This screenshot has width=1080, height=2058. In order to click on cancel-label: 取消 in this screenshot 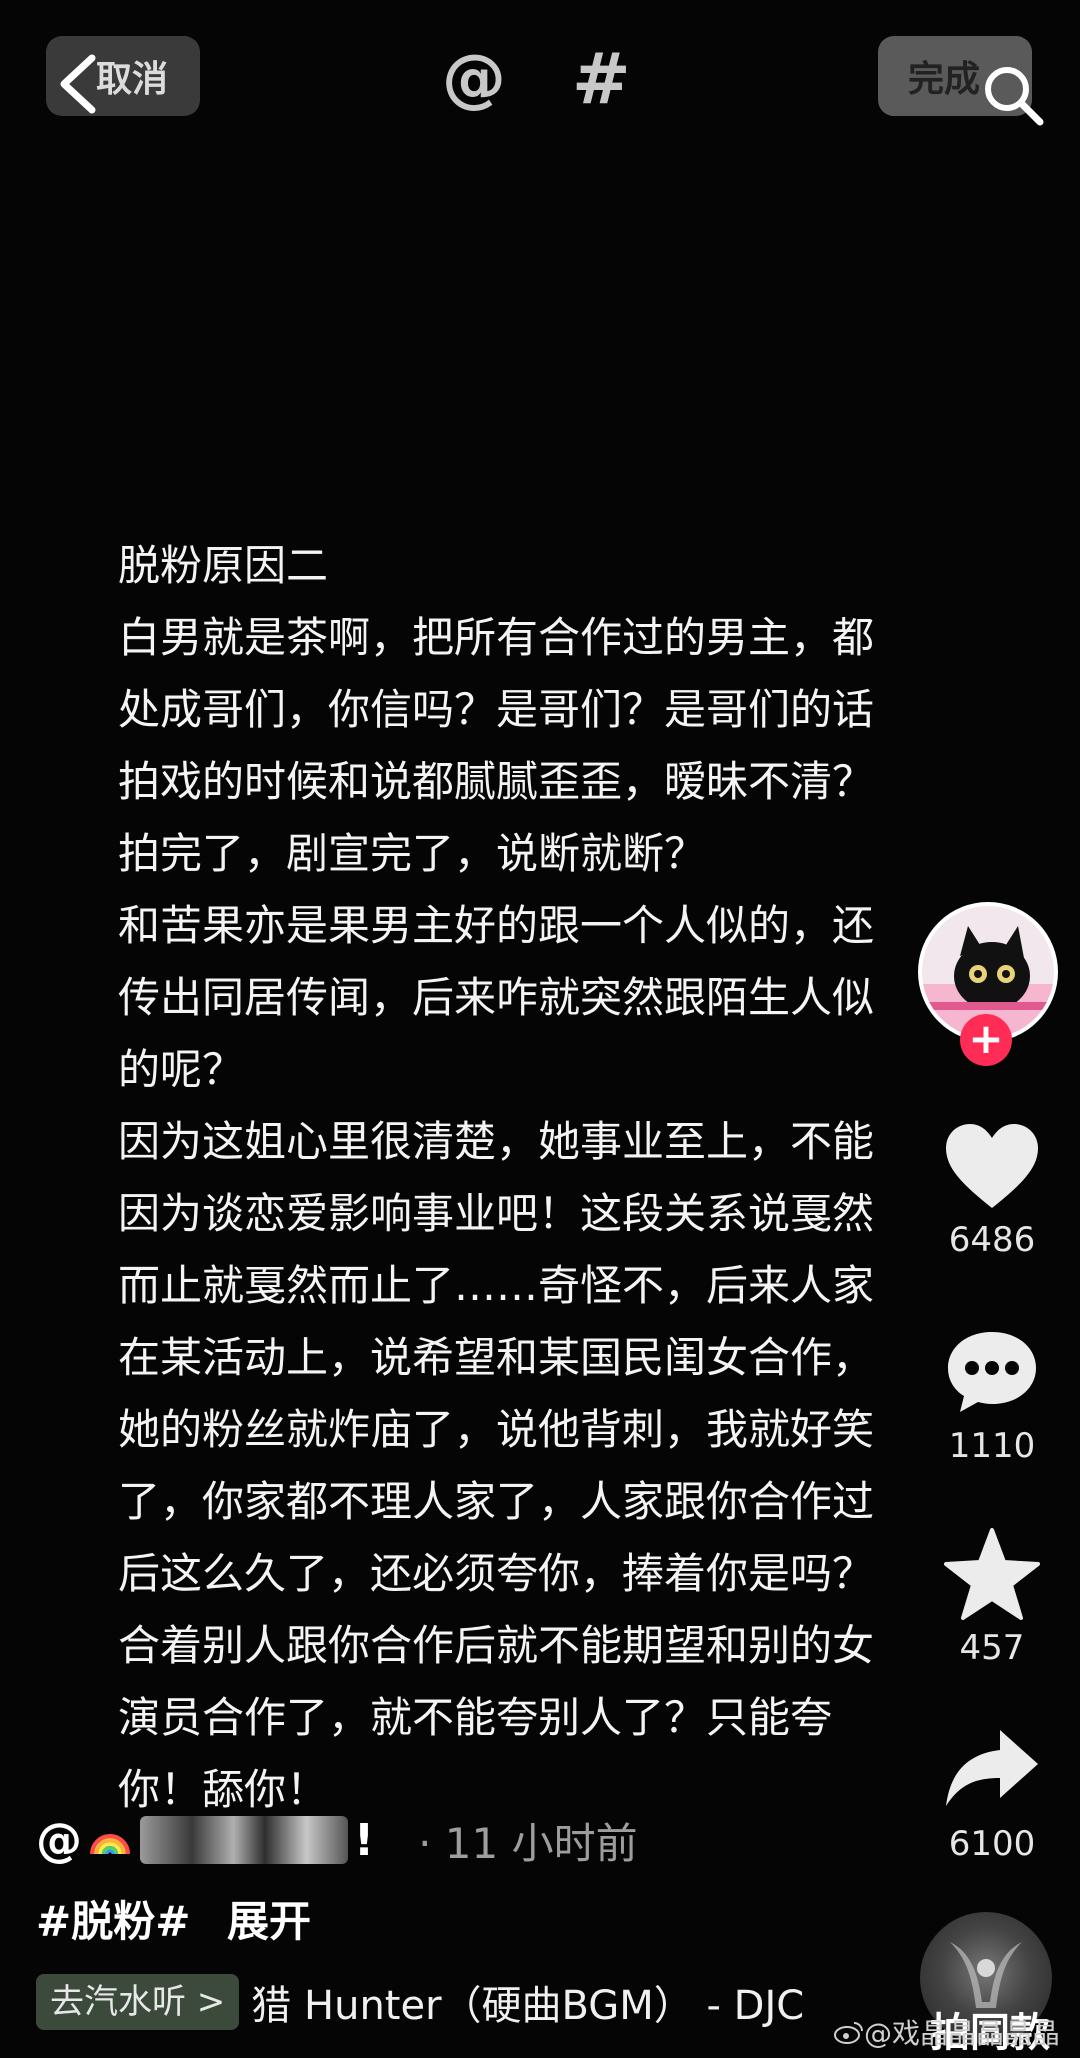, I will do `click(131, 79)`.